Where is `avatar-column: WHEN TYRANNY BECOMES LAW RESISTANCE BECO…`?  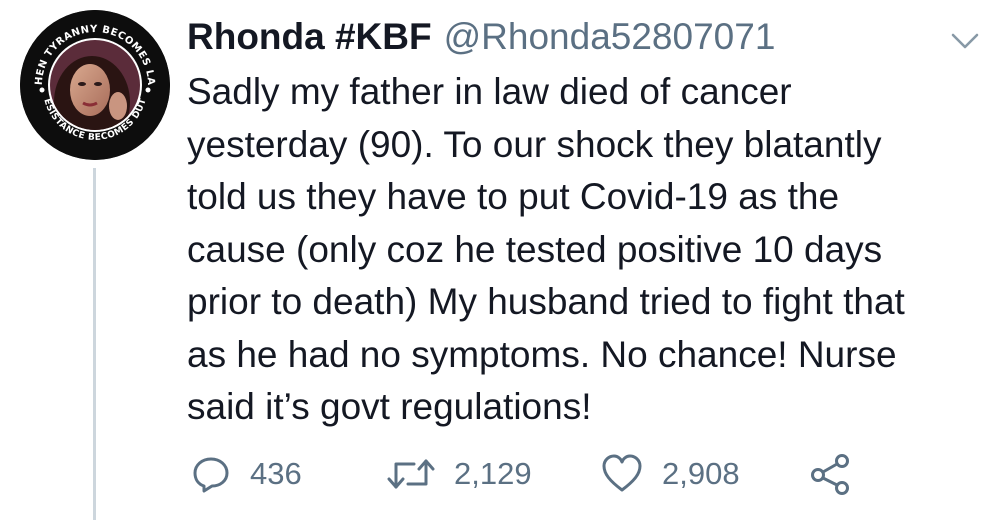 avatar-column: WHEN TYRANNY BECOMES LAW RESISTANCE BECO… is located at coordinates (95, 265).